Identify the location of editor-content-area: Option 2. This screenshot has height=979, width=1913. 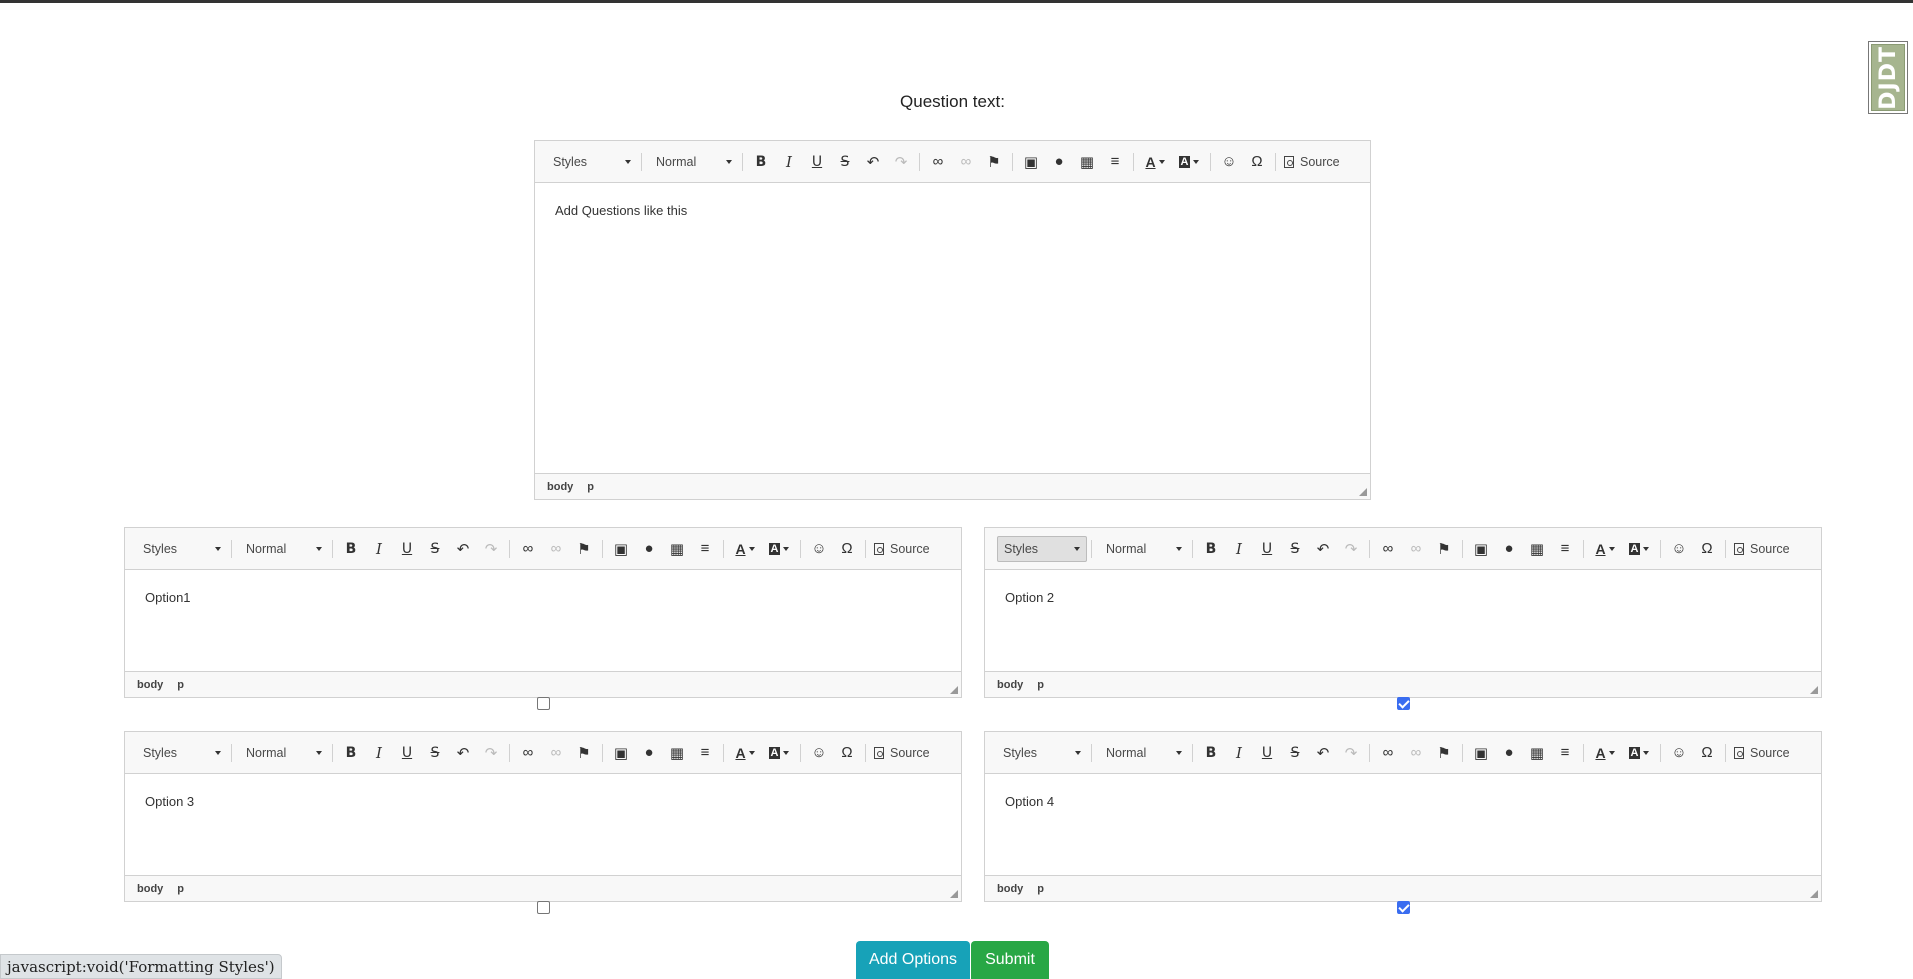
(1403, 620).